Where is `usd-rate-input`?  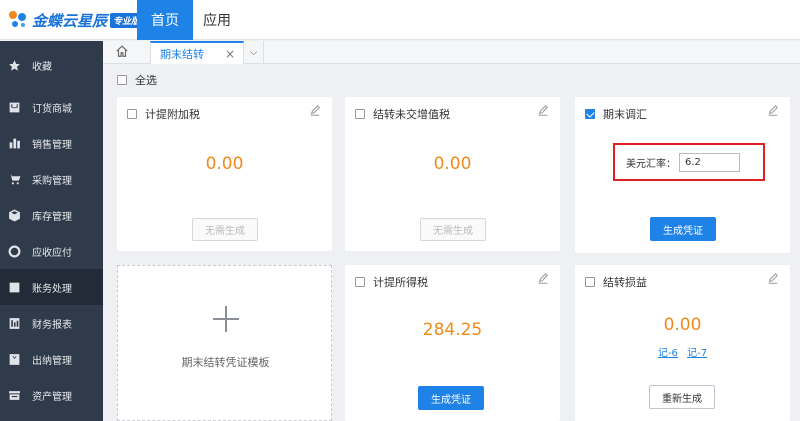 usd-rate-input is located at coordinates (709, 162).